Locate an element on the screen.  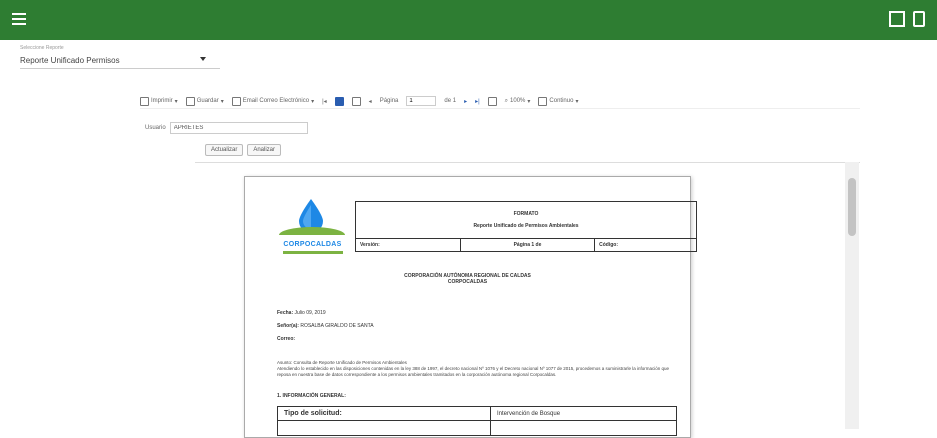
report-selector-underline is located at coordinates (120, 68).